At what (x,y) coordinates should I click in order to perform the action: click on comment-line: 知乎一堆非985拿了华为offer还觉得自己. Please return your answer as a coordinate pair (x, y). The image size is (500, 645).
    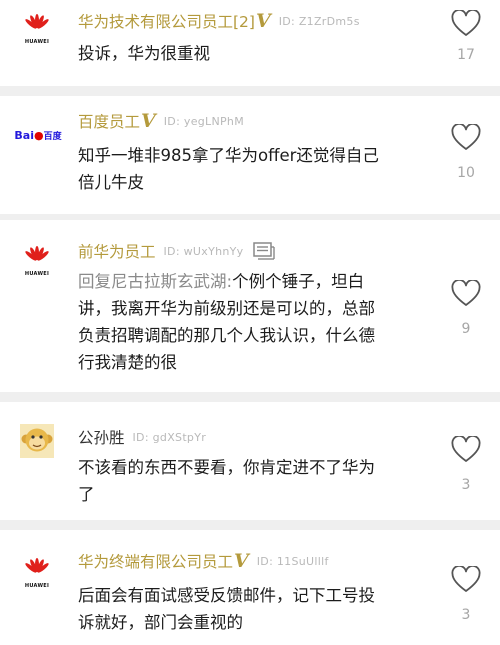
    Looking at the image, I should click on (228, 155).